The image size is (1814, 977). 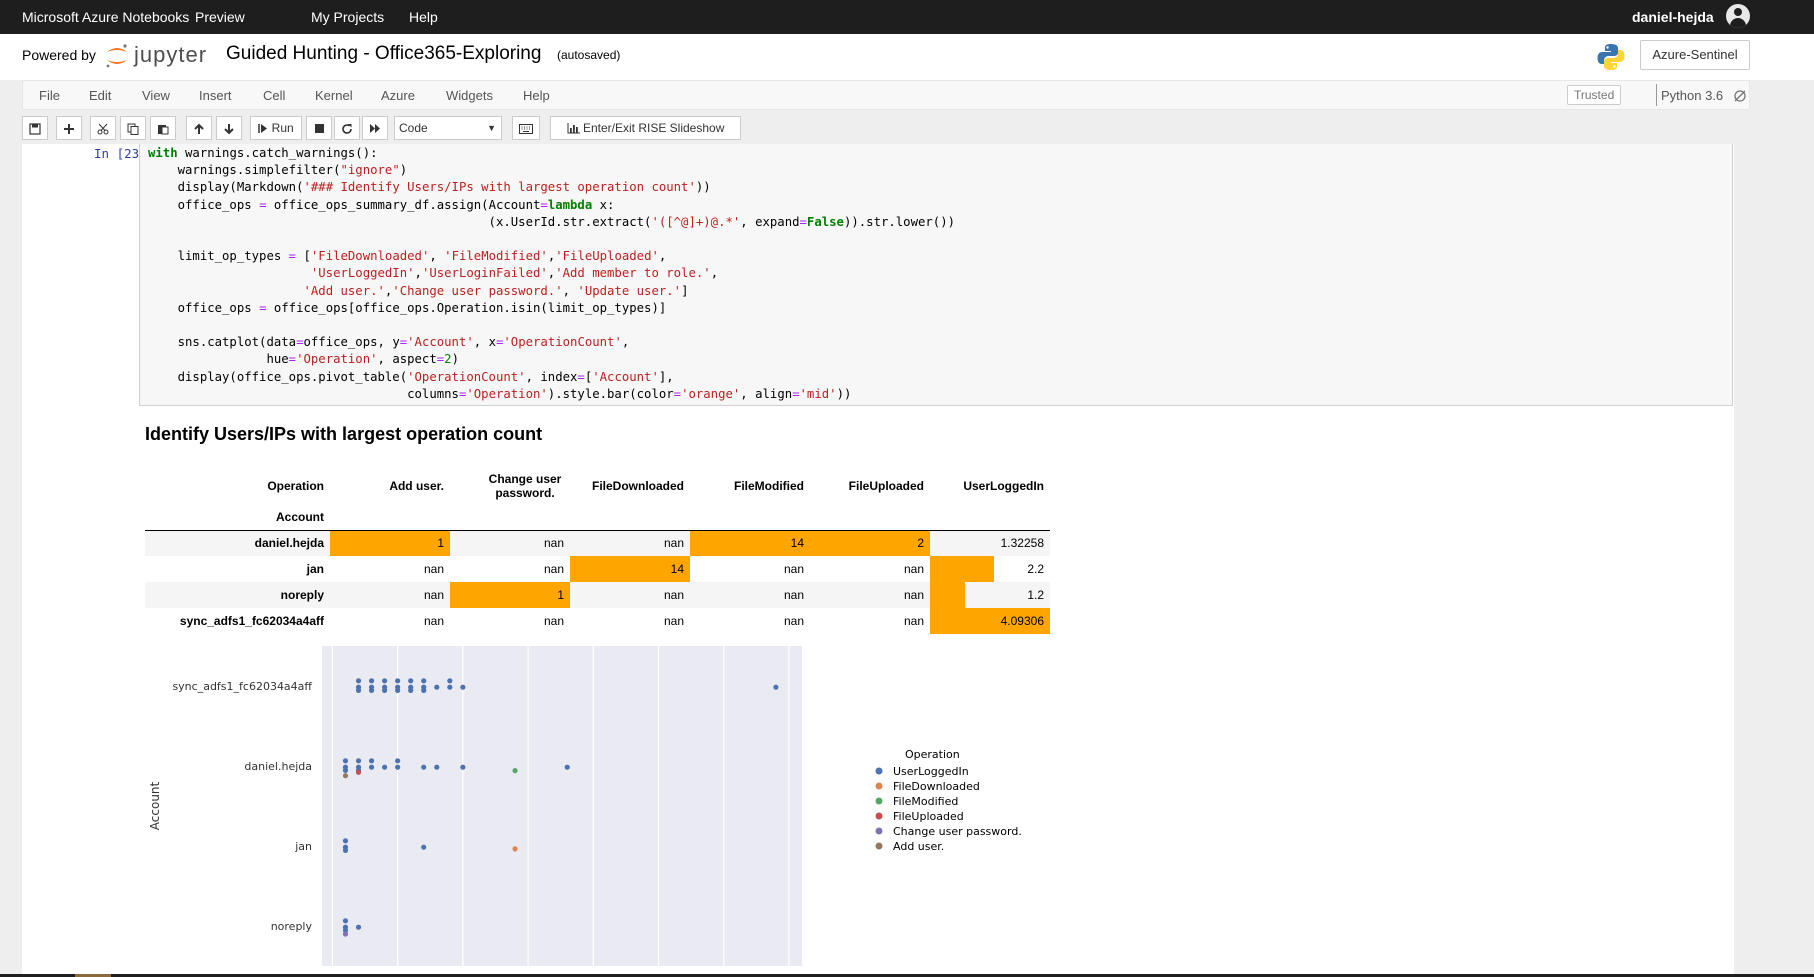 What do you see at coordinates (163, 128) in the screenshot?
I see `paste-button` at bounding box center [163, 128].